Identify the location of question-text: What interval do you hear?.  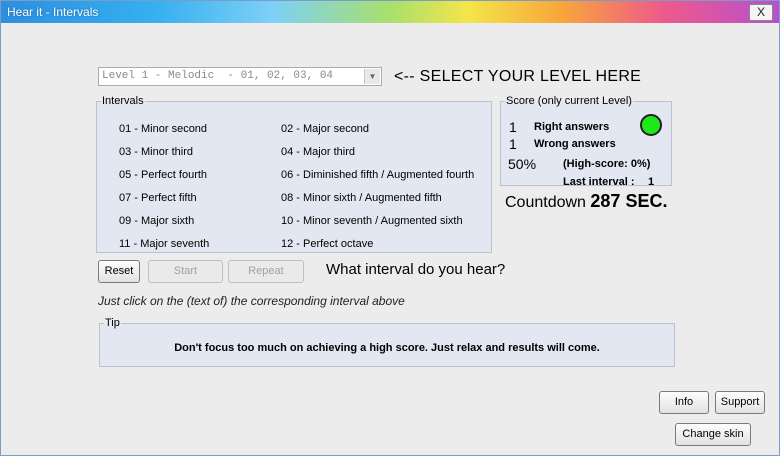
(416, 269).